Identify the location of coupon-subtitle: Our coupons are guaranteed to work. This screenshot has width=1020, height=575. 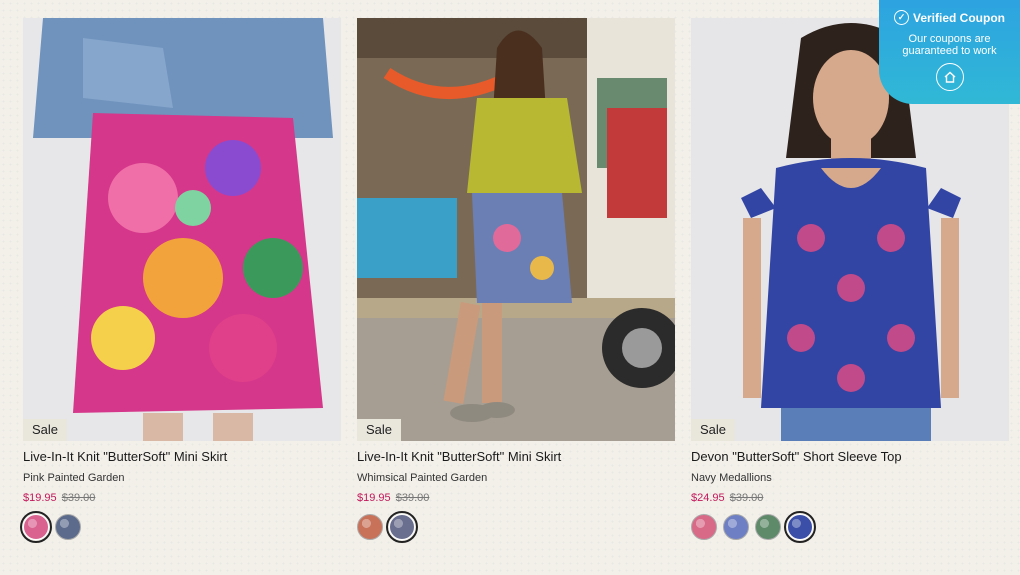
(949, 45).